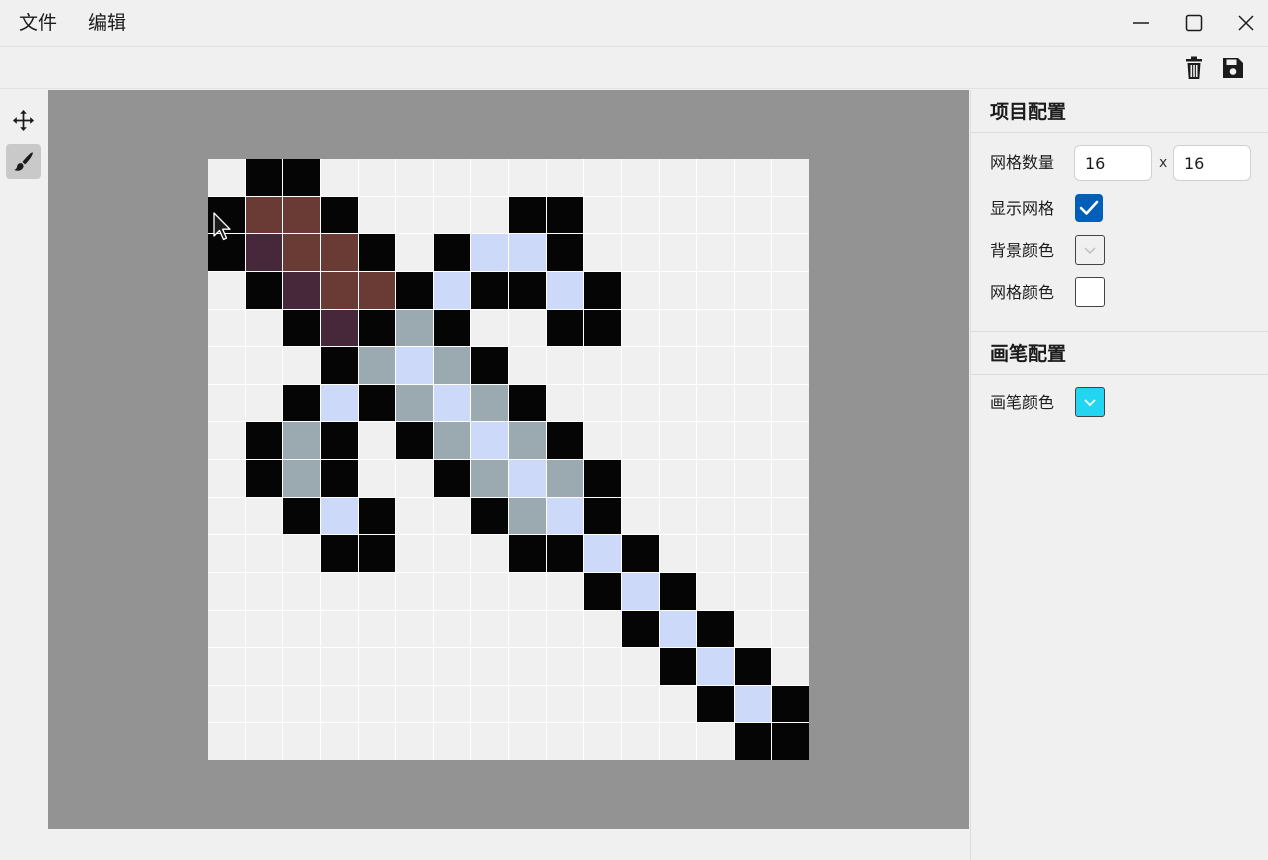 This screenshot has height=860, width=1268. What do you see at coordinates (23, 161) in the screenshot?
I see `brush-tool-button` at bounding box center [23, 161].